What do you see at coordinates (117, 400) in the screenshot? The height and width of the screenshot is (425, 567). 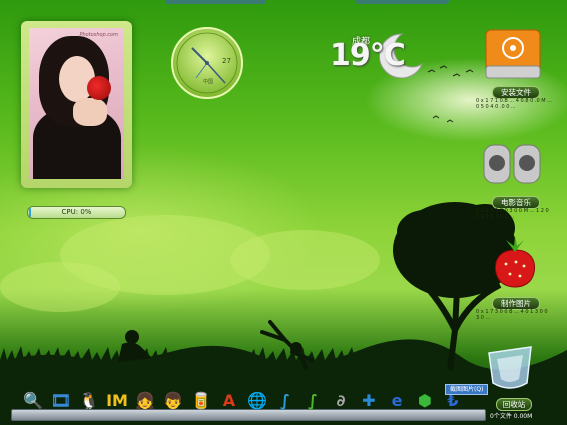 I see `dock-im-icon: IM` at bounding box center [117, 400].